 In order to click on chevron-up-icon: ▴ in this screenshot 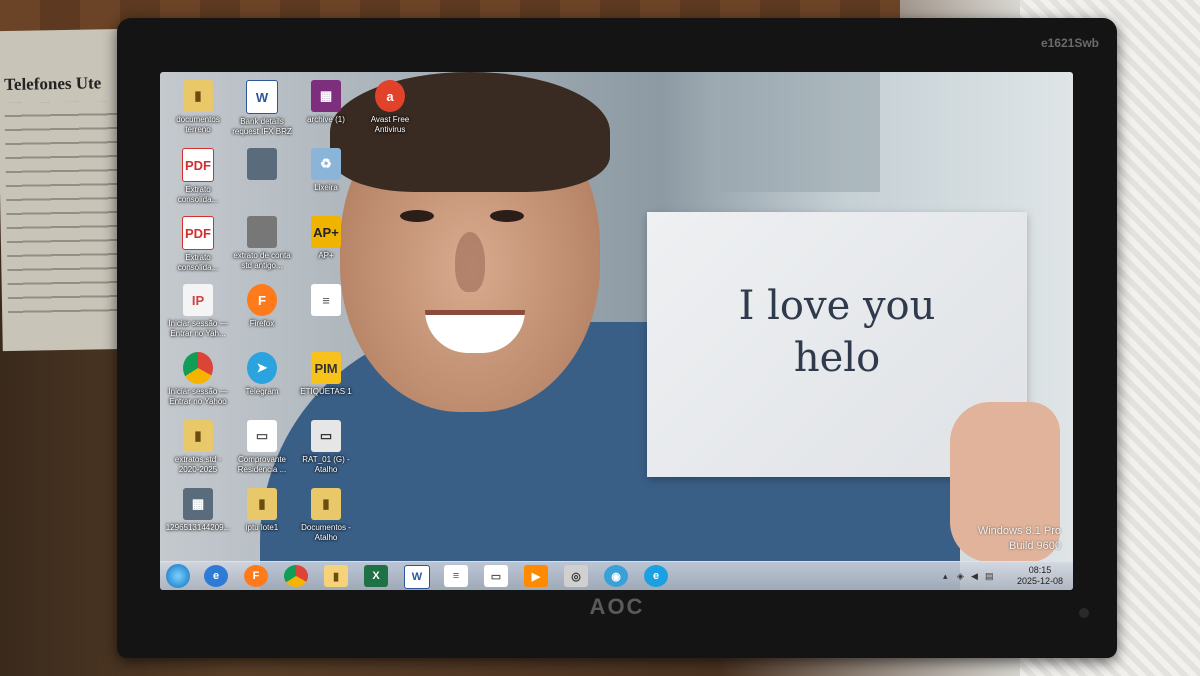, I will do `click(948, 576)`.